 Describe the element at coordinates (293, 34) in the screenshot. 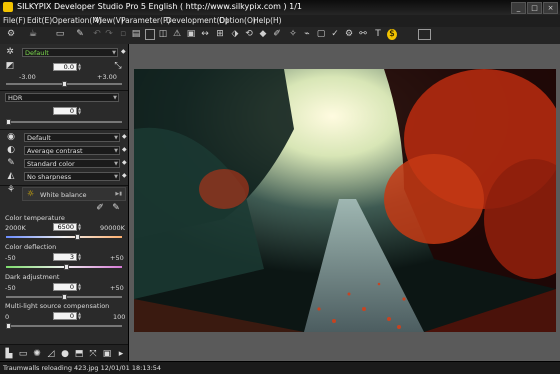

I see `stamp-icon: ✧` at that location.